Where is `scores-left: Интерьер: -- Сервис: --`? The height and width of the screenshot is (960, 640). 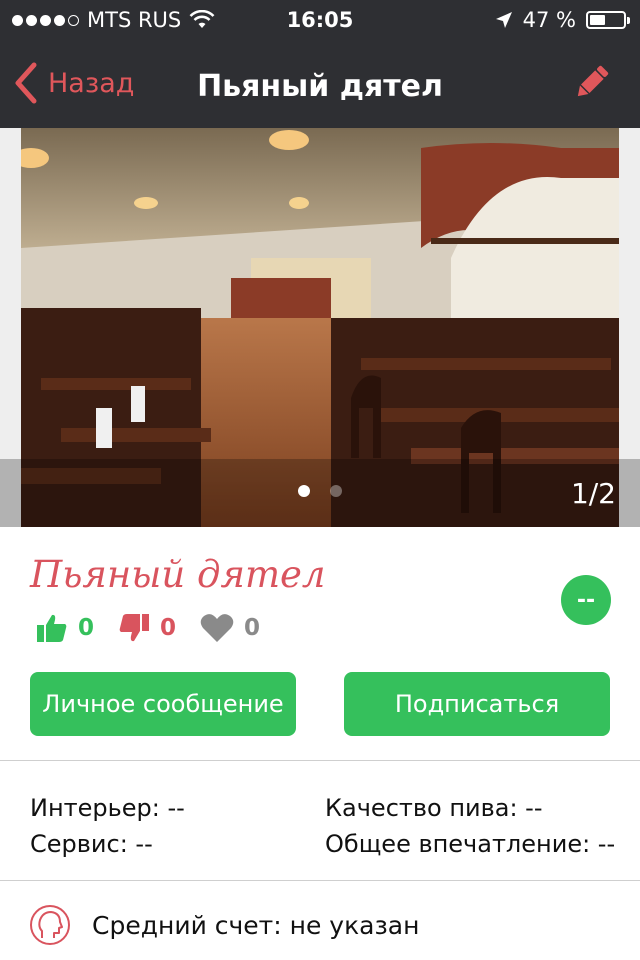
scores-left: Интерьер: -- Сервис: -- is located at coordinates (107, 826).